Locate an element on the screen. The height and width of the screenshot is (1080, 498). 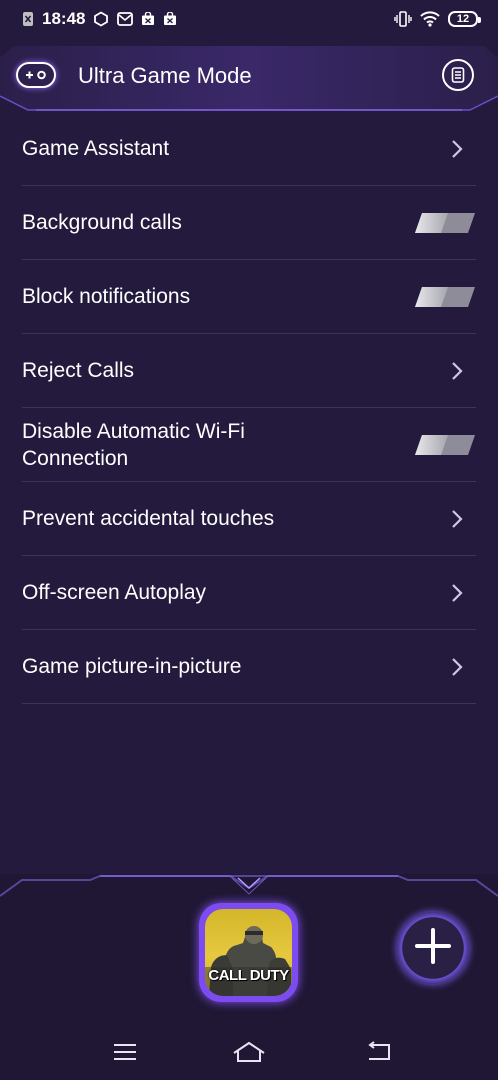
status-right: 12 is located at coordinates (437, 19).